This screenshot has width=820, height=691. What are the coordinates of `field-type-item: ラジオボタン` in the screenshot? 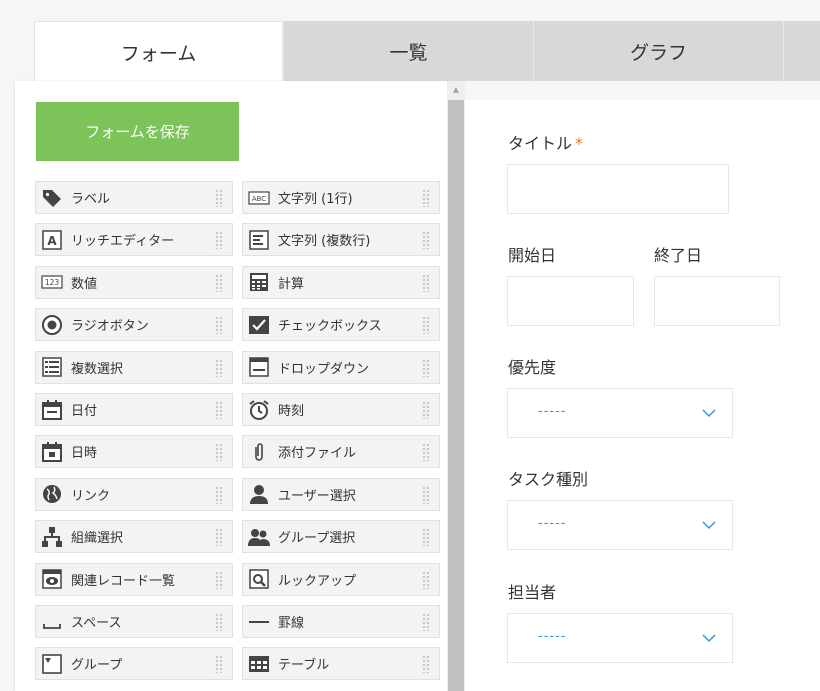 It's located at (134, 325).